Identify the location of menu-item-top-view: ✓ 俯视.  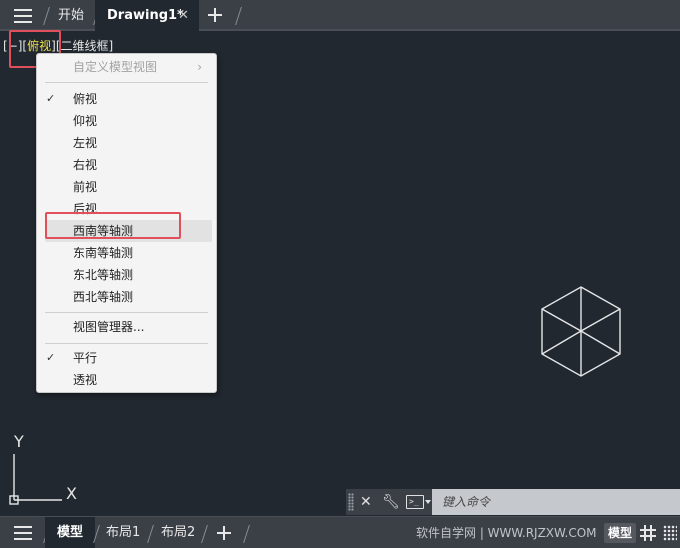
(126, 99).